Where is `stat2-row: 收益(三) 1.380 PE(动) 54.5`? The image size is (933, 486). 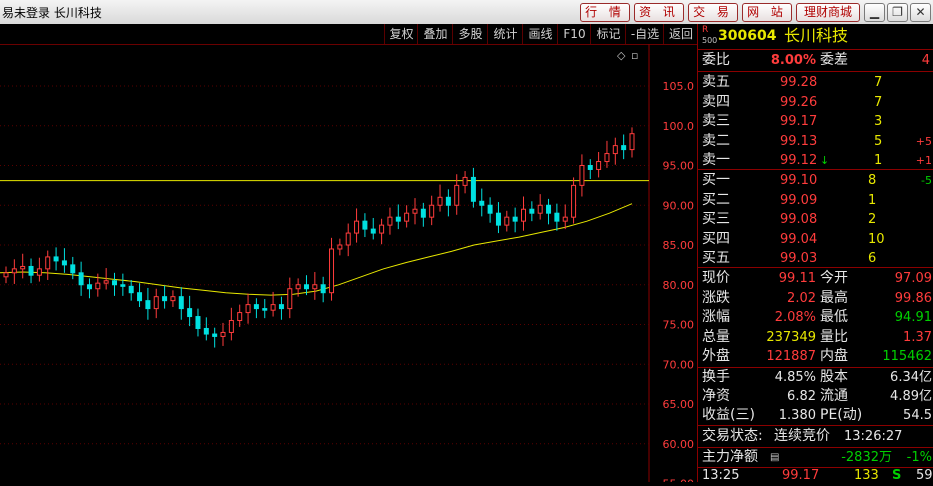 stat2-row: 收益(三) 1.380 PE(动) 54.5 is located at coordinates (817, 415).